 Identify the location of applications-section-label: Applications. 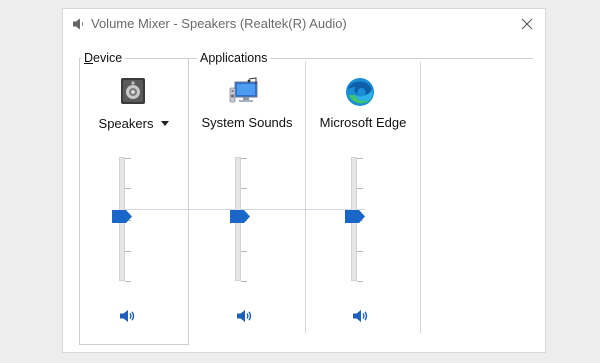
(234, 58).